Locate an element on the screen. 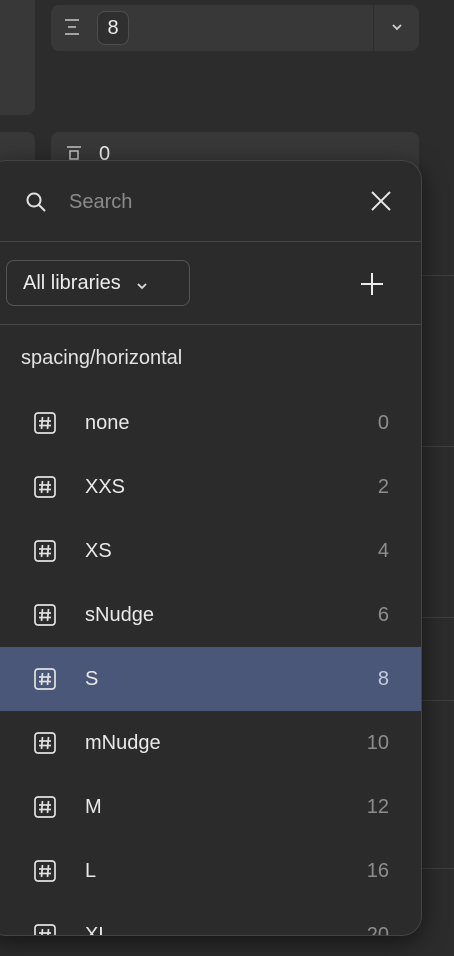  add-icon is located at coordinates (372, 284).